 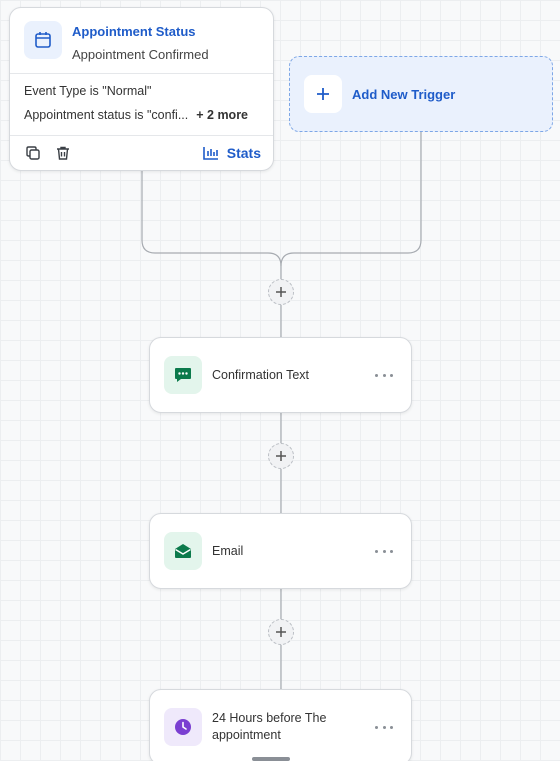 I want to click on stats-button: Stats, so click(x=231, y=153).